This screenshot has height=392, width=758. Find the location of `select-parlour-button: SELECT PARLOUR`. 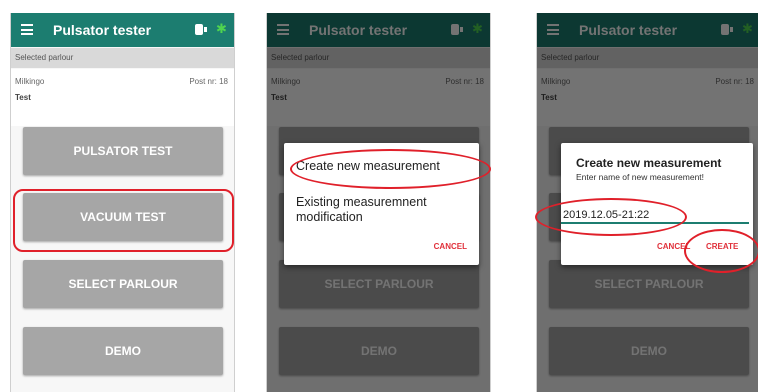

select-parlour-button: SELECT PARLOUR is located at coordinates (123, 284).